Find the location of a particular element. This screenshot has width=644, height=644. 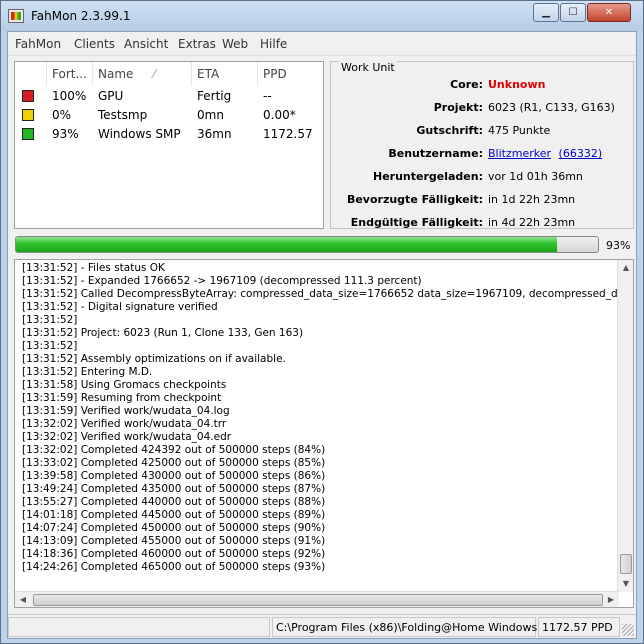

log-line: [13:31:59] Resuming from checkpoint is located at coordinates (122, 398).